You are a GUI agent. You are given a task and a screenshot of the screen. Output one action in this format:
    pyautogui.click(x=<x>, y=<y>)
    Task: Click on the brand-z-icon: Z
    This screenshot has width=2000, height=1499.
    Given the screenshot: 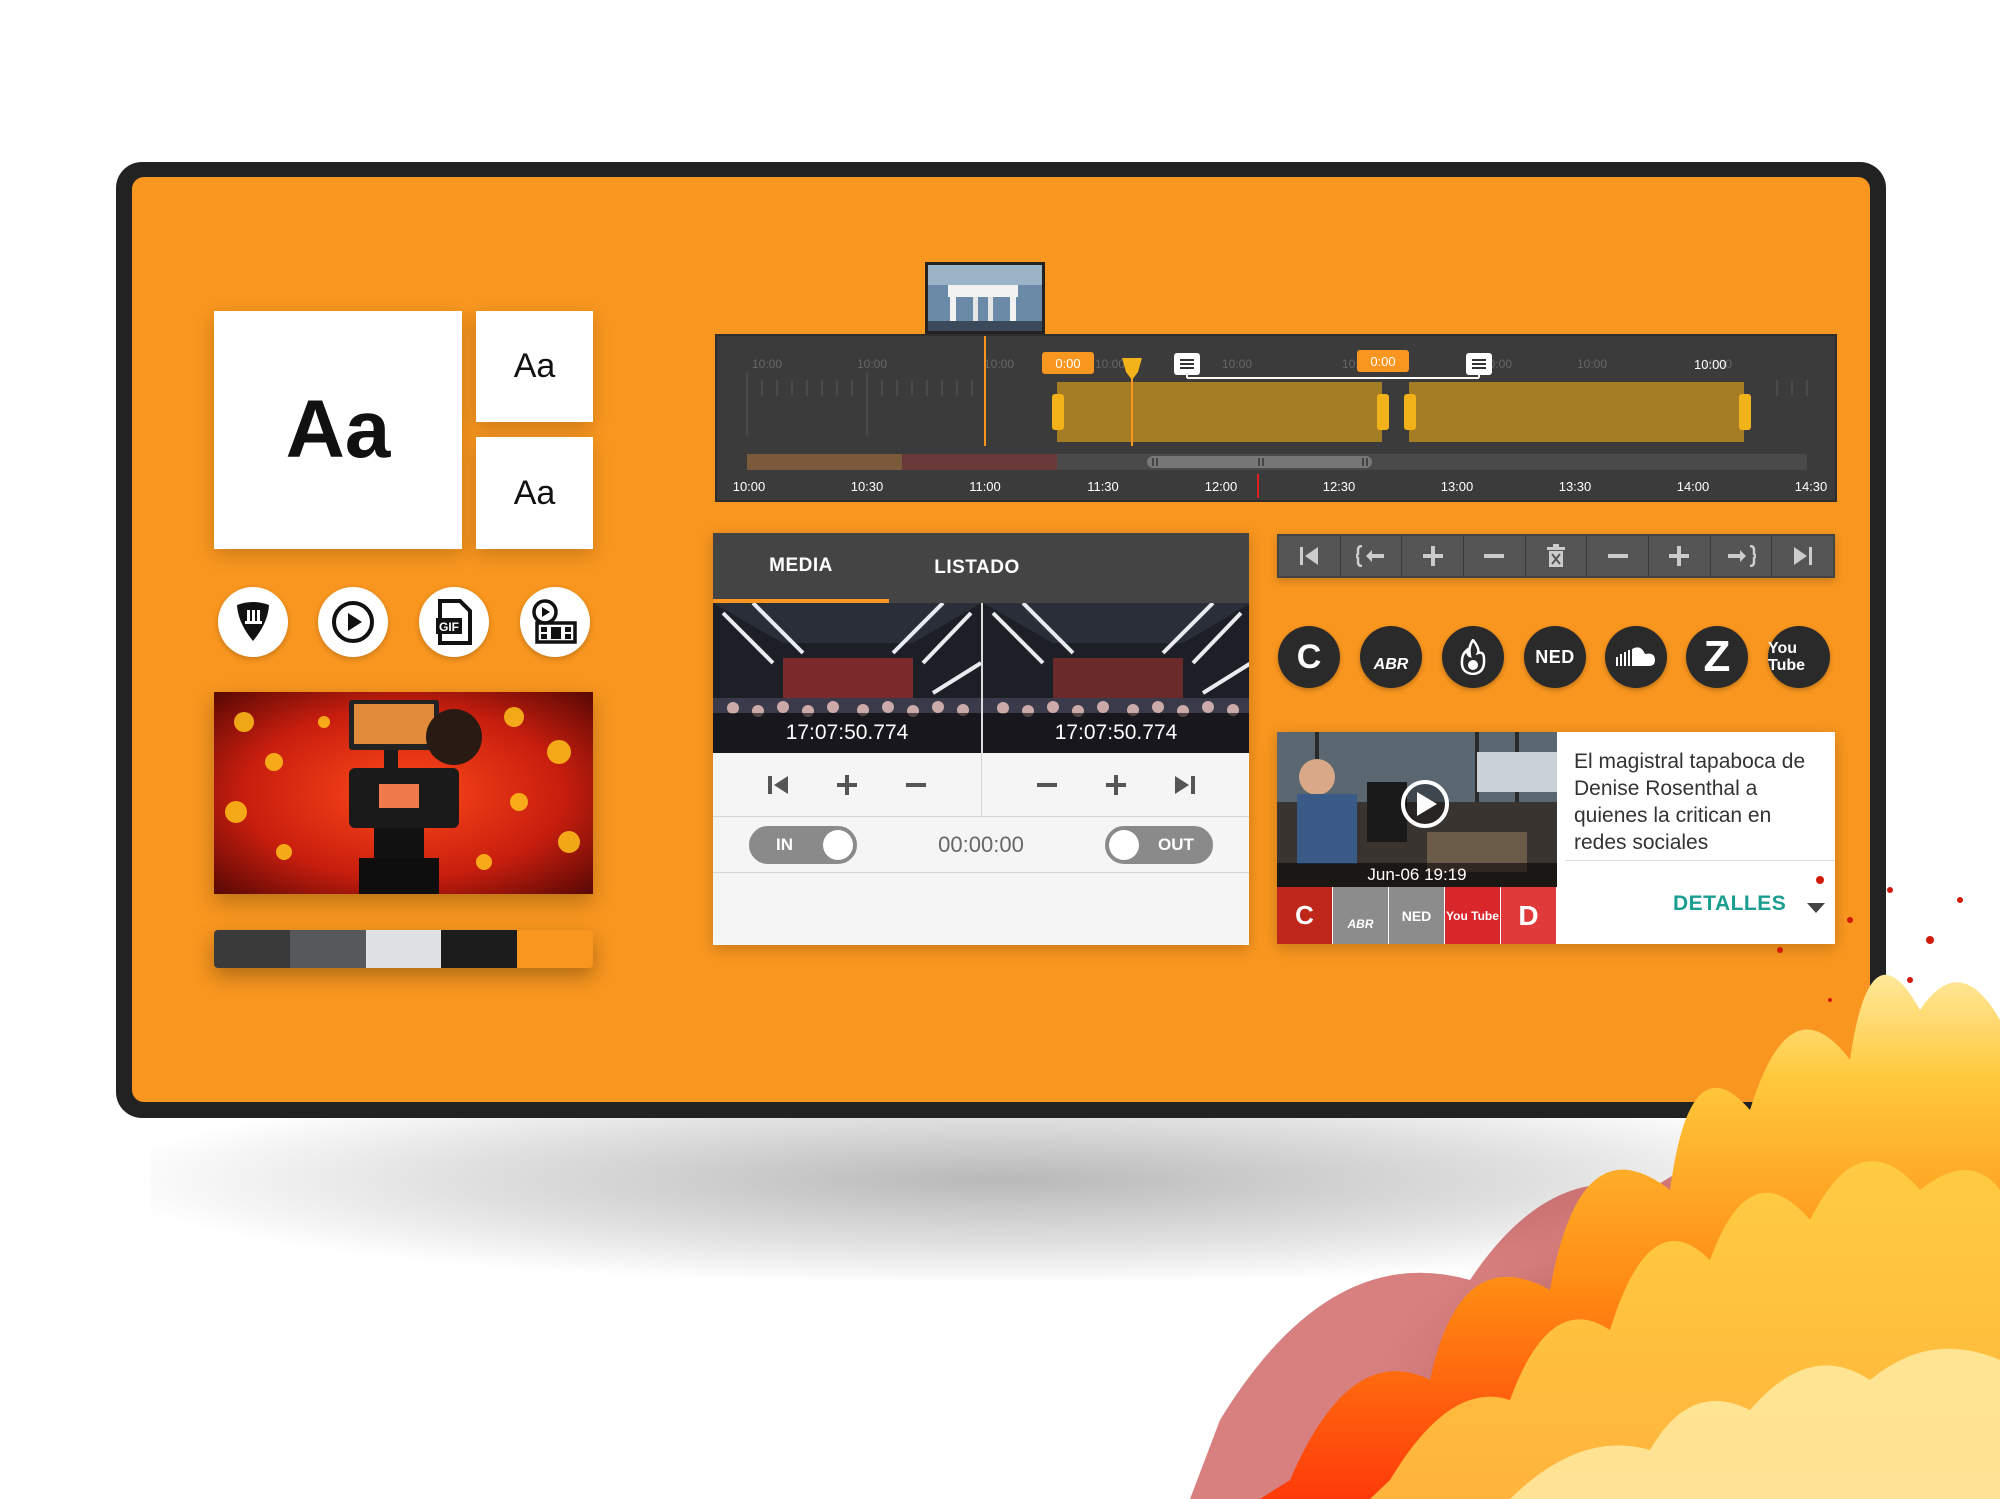 What is the action you would take?
    pyautogui.click(x=1717, y=657)
    